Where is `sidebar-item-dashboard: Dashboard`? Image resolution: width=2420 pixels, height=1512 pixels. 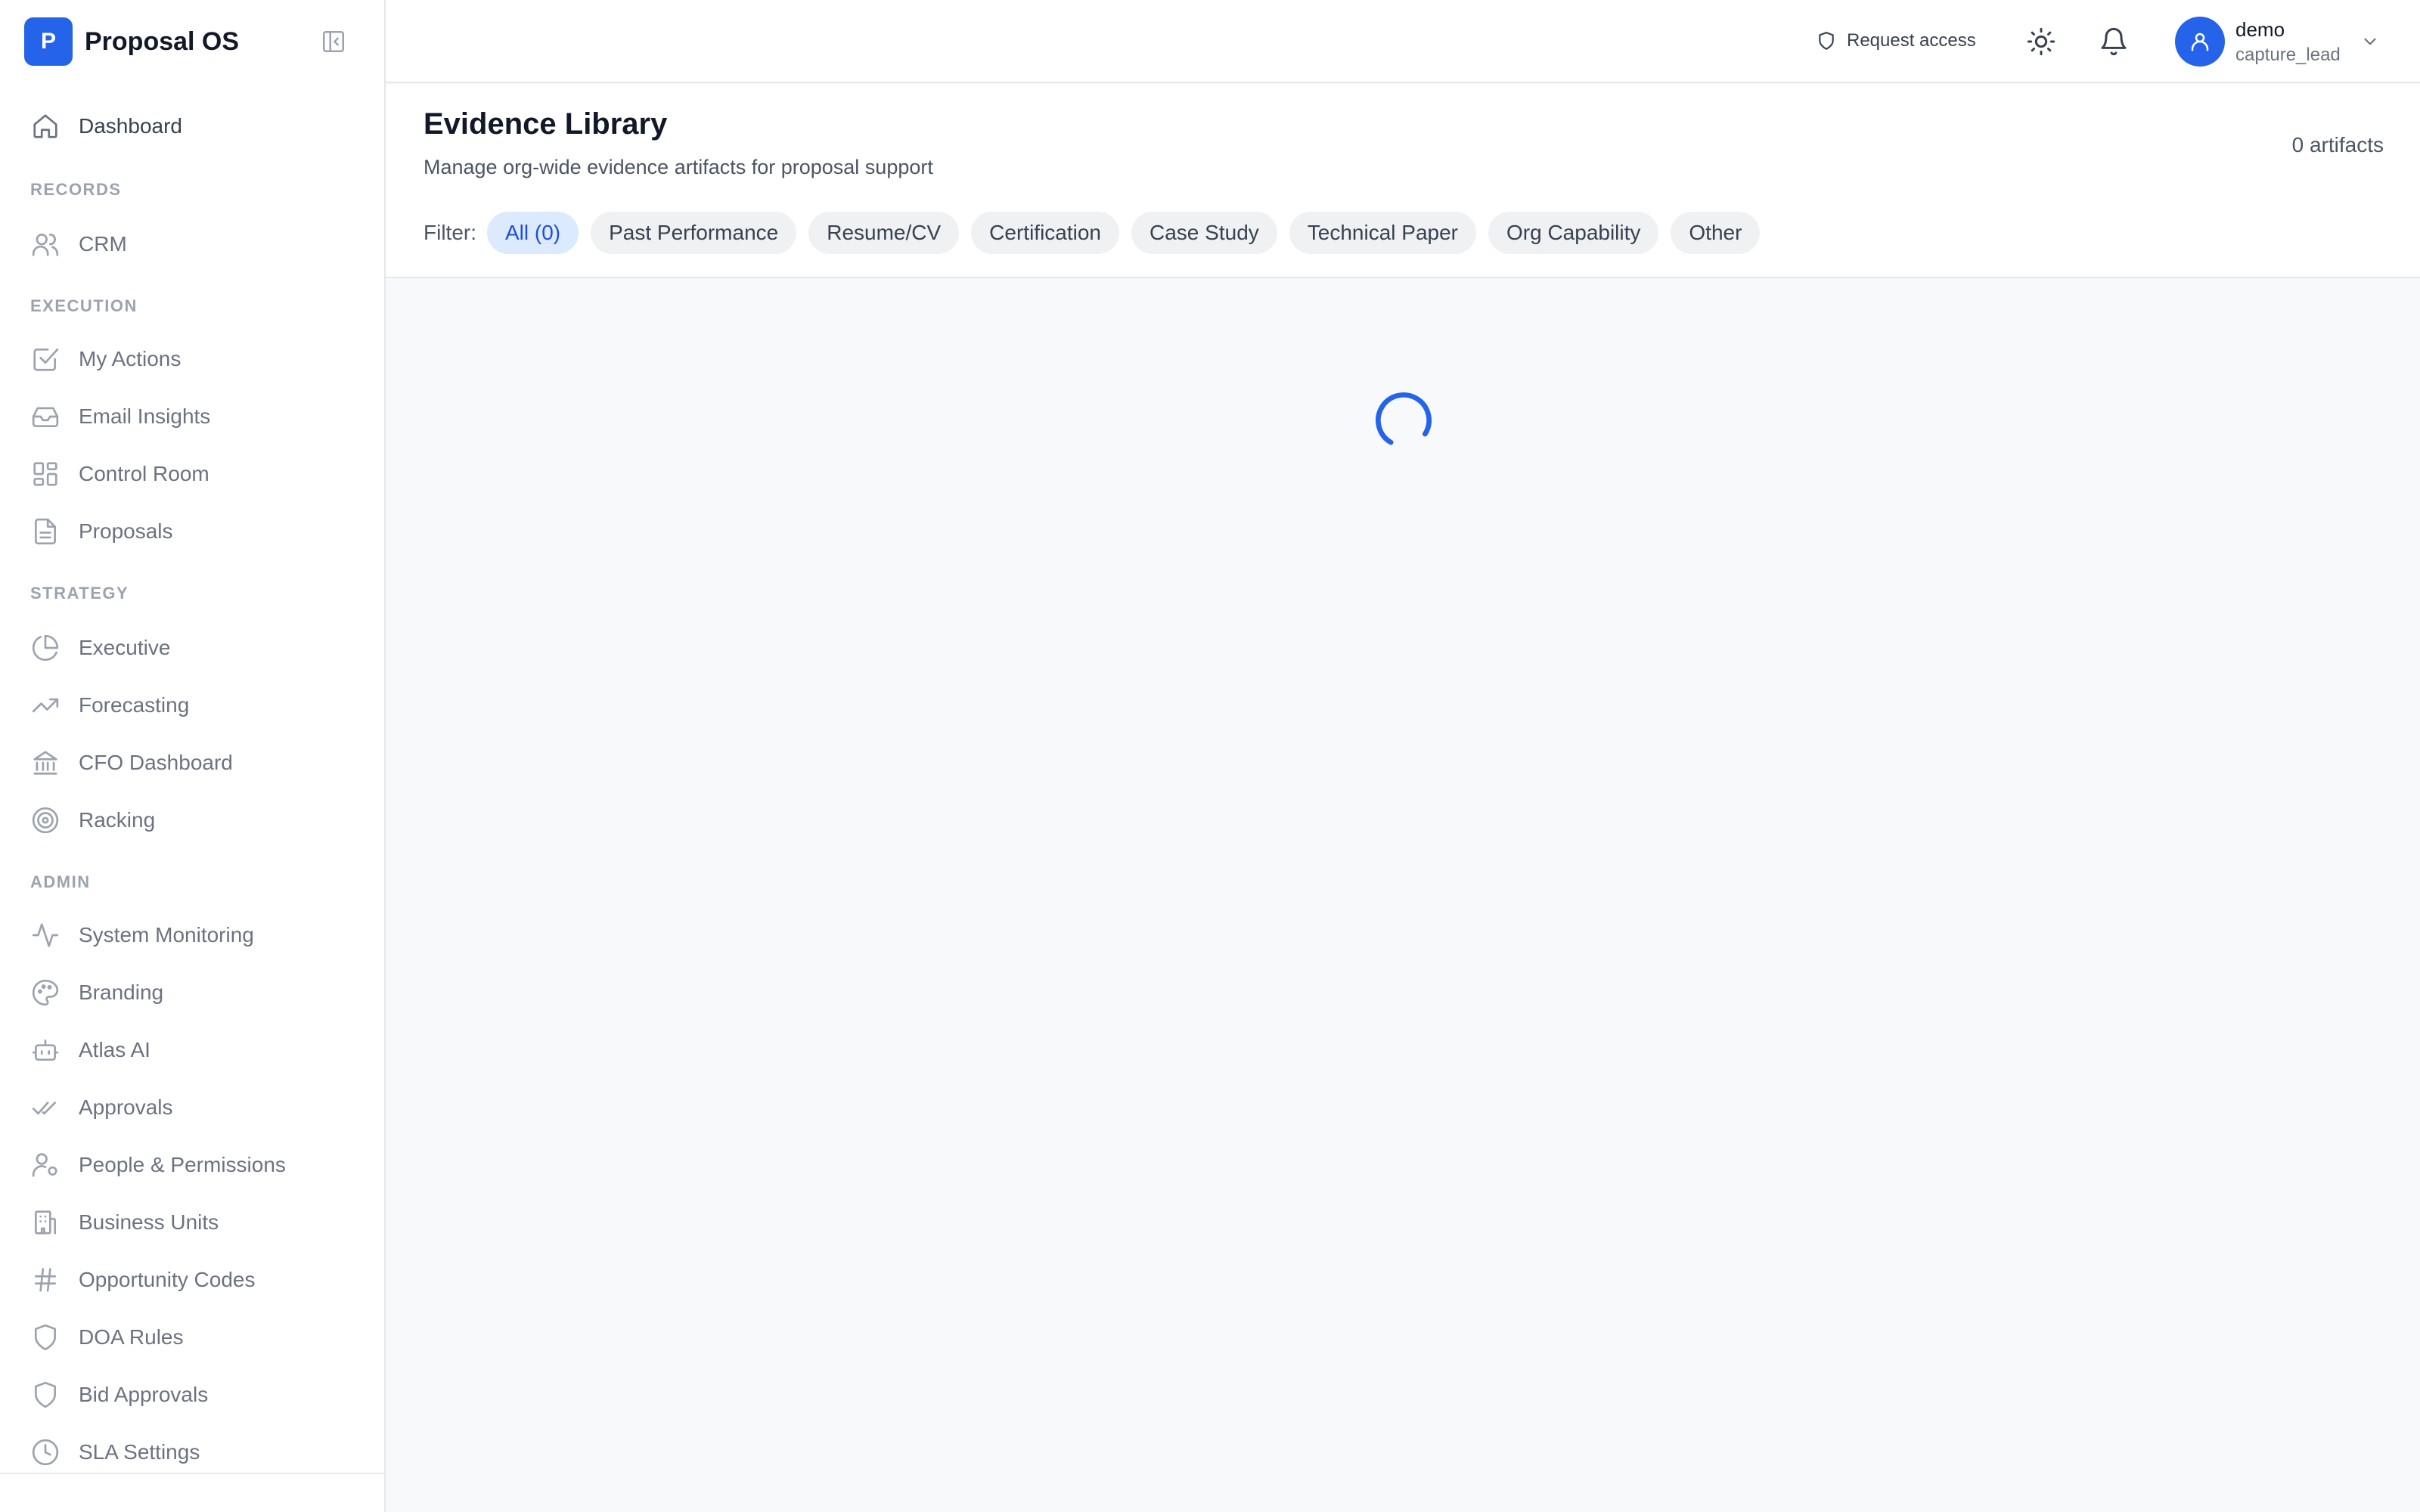
sidebar-item-dashboard: Dashboard is located at coordinates (192, 126).